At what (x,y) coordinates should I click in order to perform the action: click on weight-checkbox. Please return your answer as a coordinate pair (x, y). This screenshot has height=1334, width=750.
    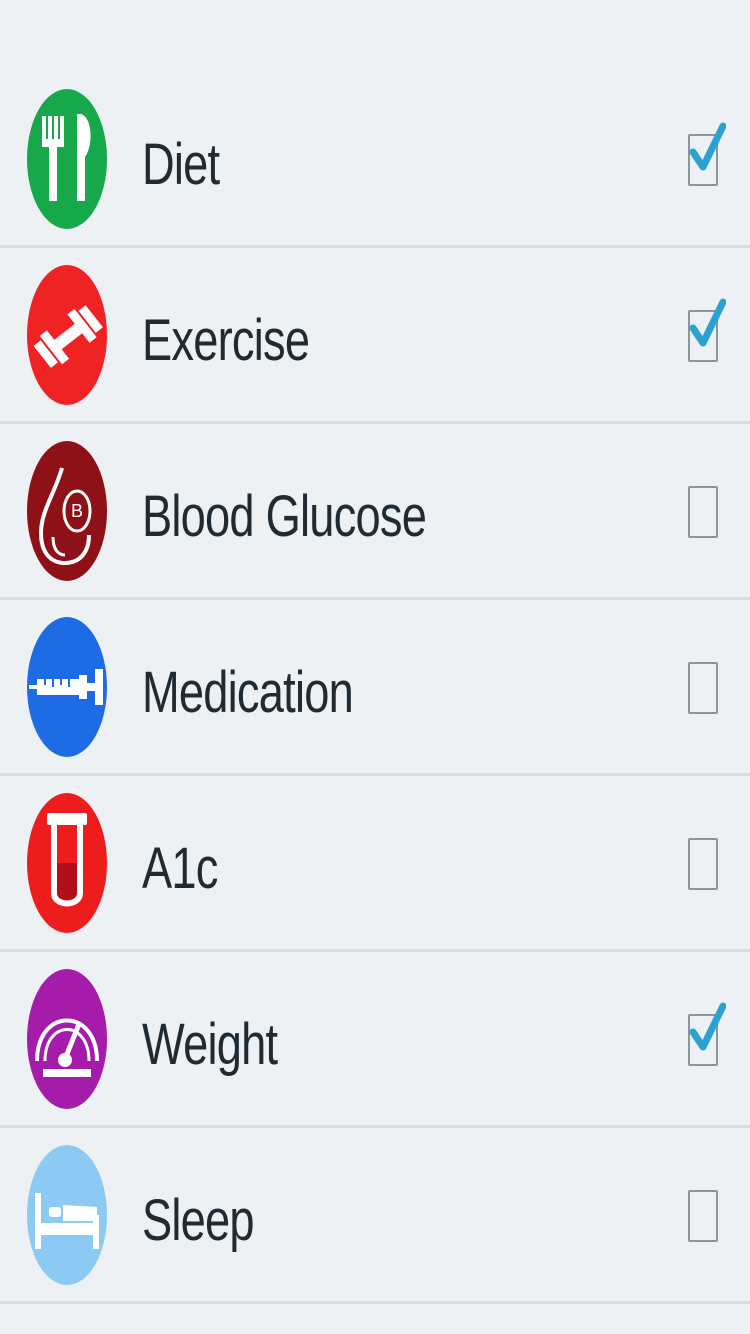
    Looking at the image, I should click on (707, 1034).